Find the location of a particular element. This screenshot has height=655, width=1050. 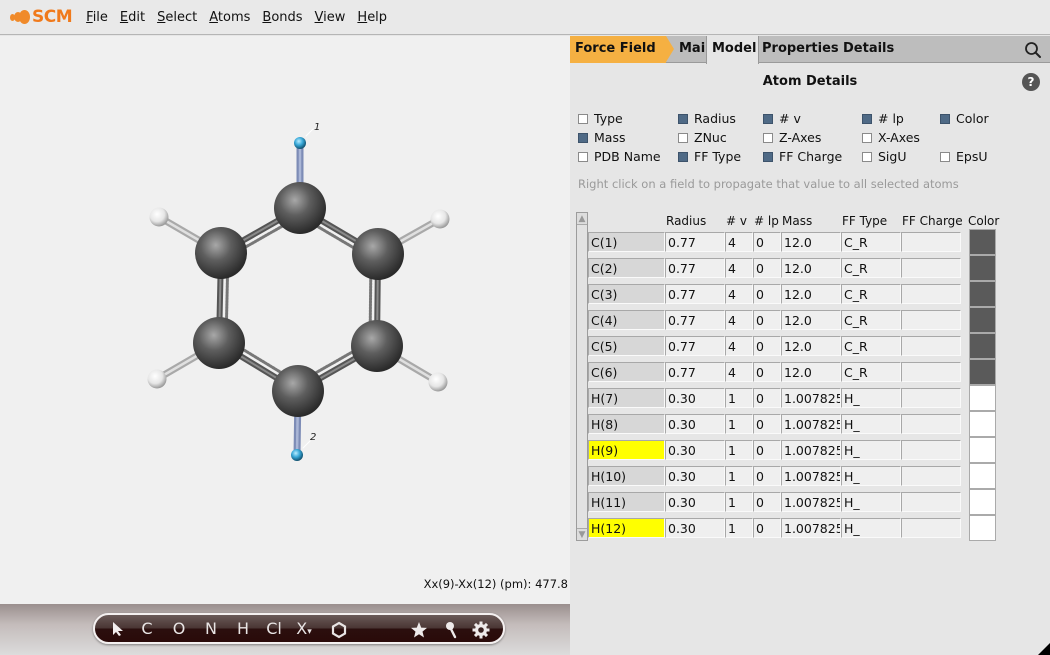

column-header: Color is located at coordinates (983, 221).